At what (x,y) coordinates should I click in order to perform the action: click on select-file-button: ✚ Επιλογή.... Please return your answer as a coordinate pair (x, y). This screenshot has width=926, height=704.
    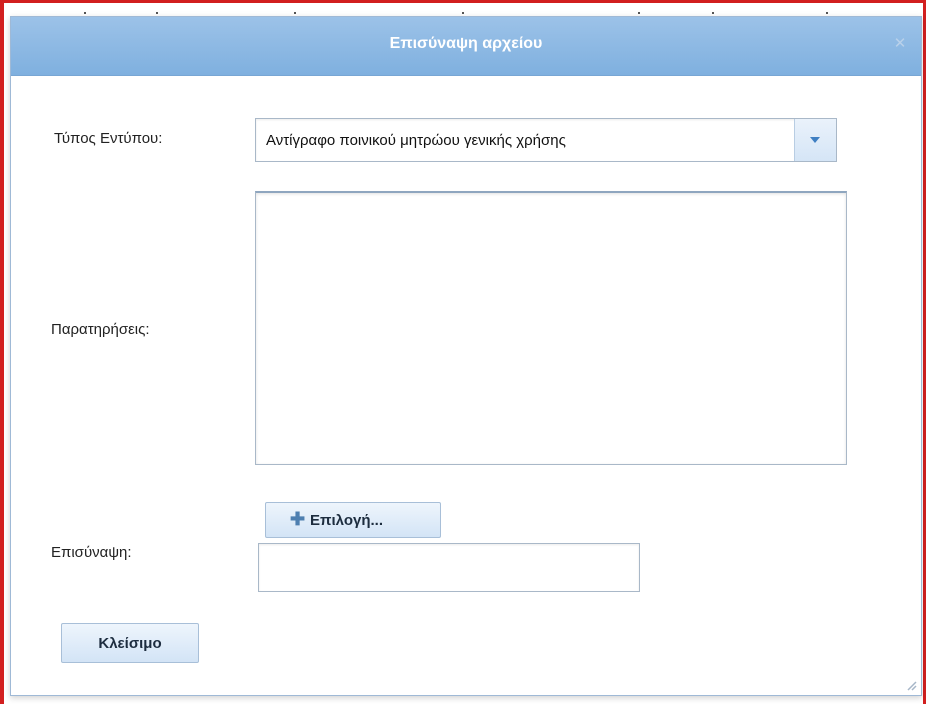
    Looking at the image, I should click on (353, 520).